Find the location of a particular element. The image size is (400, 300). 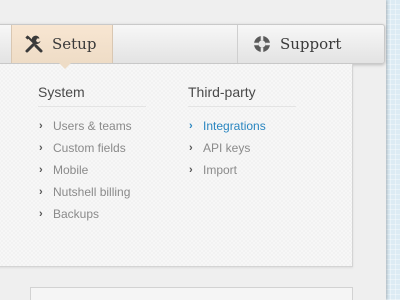

menu-item-integrations: › Integrations is located at coordinates (242, 126).